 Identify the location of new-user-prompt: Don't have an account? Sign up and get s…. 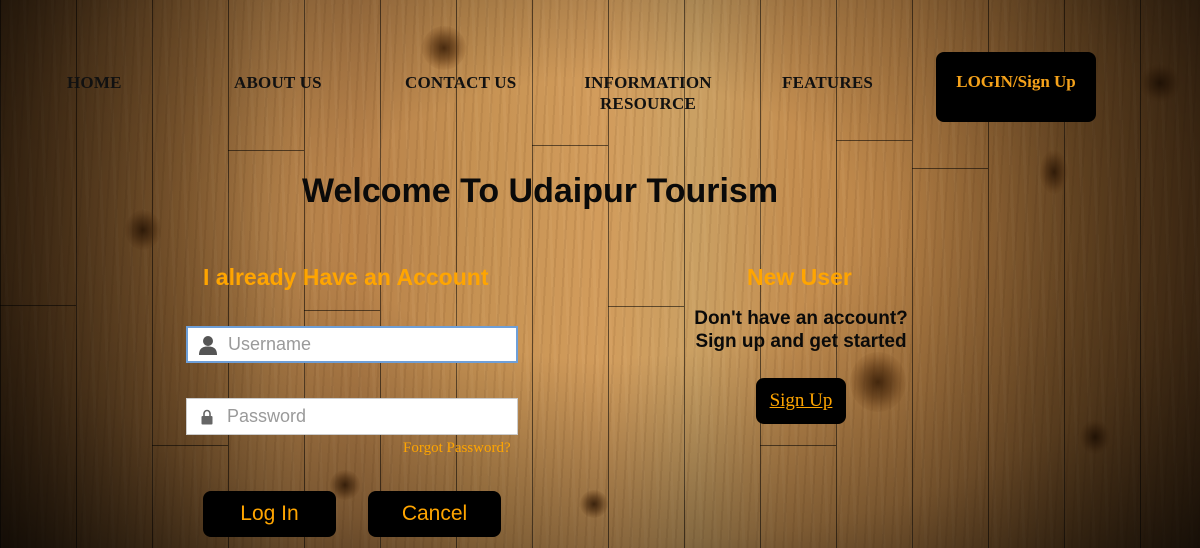
(801, 330).